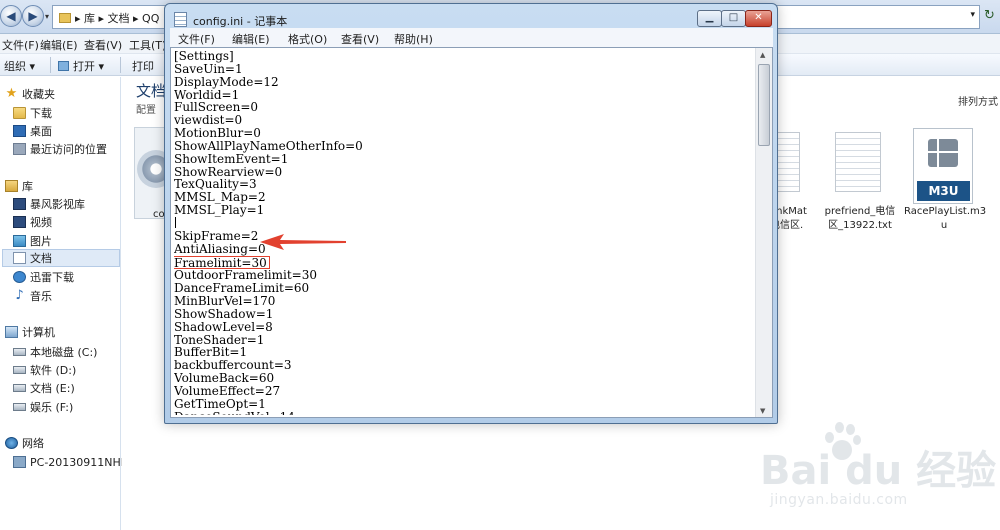 The height and width of the screenshot is (530, 1000). I want to click on nav-libraries-header: 库, so click(19, 186).